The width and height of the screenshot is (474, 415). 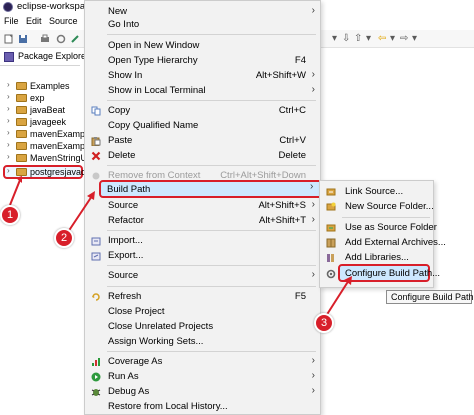 What do you see at coordinates (202, 327) in the screenshot?
I see `menu-item-close-unrelated-projects: Close Unrelated Projects` at bounding box center [202, 327].